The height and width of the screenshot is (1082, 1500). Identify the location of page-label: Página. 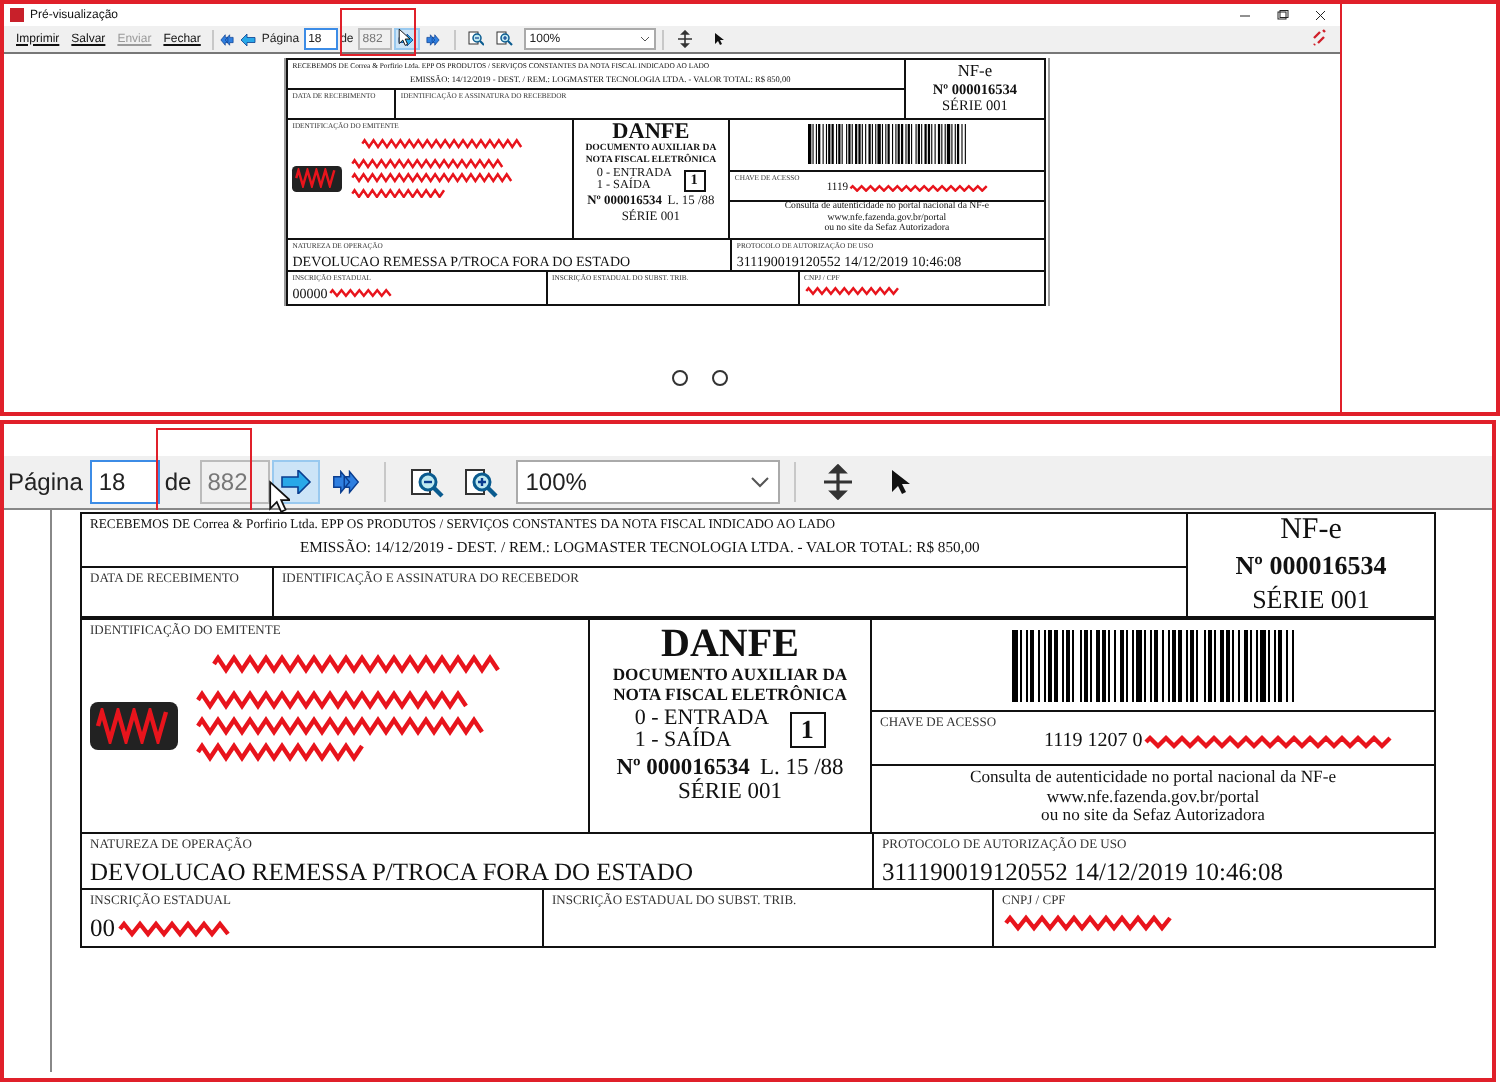
(45, 482).